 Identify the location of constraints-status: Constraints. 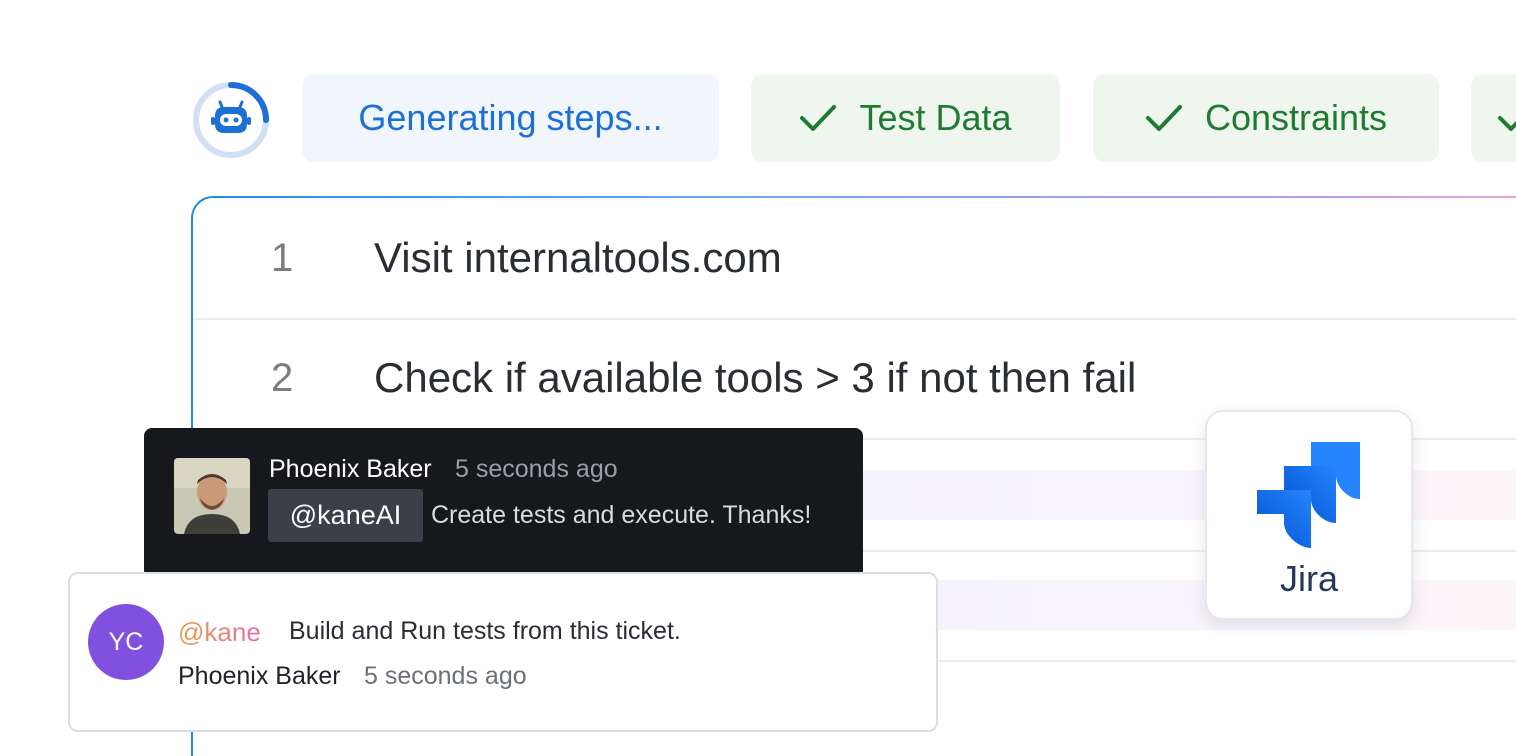
(1266, 118).